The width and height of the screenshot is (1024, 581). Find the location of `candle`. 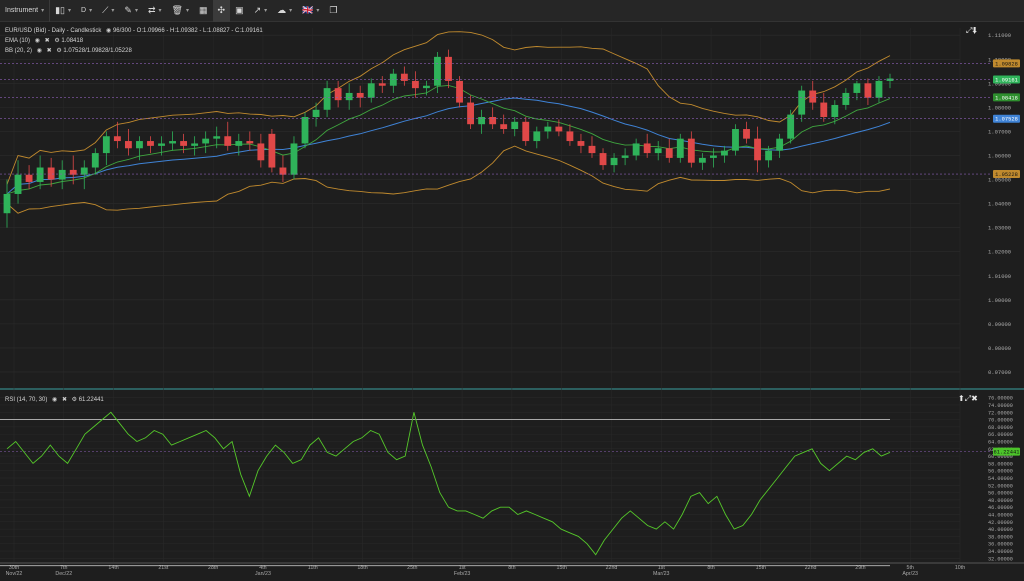

candle is located at coordinates (305, 130).